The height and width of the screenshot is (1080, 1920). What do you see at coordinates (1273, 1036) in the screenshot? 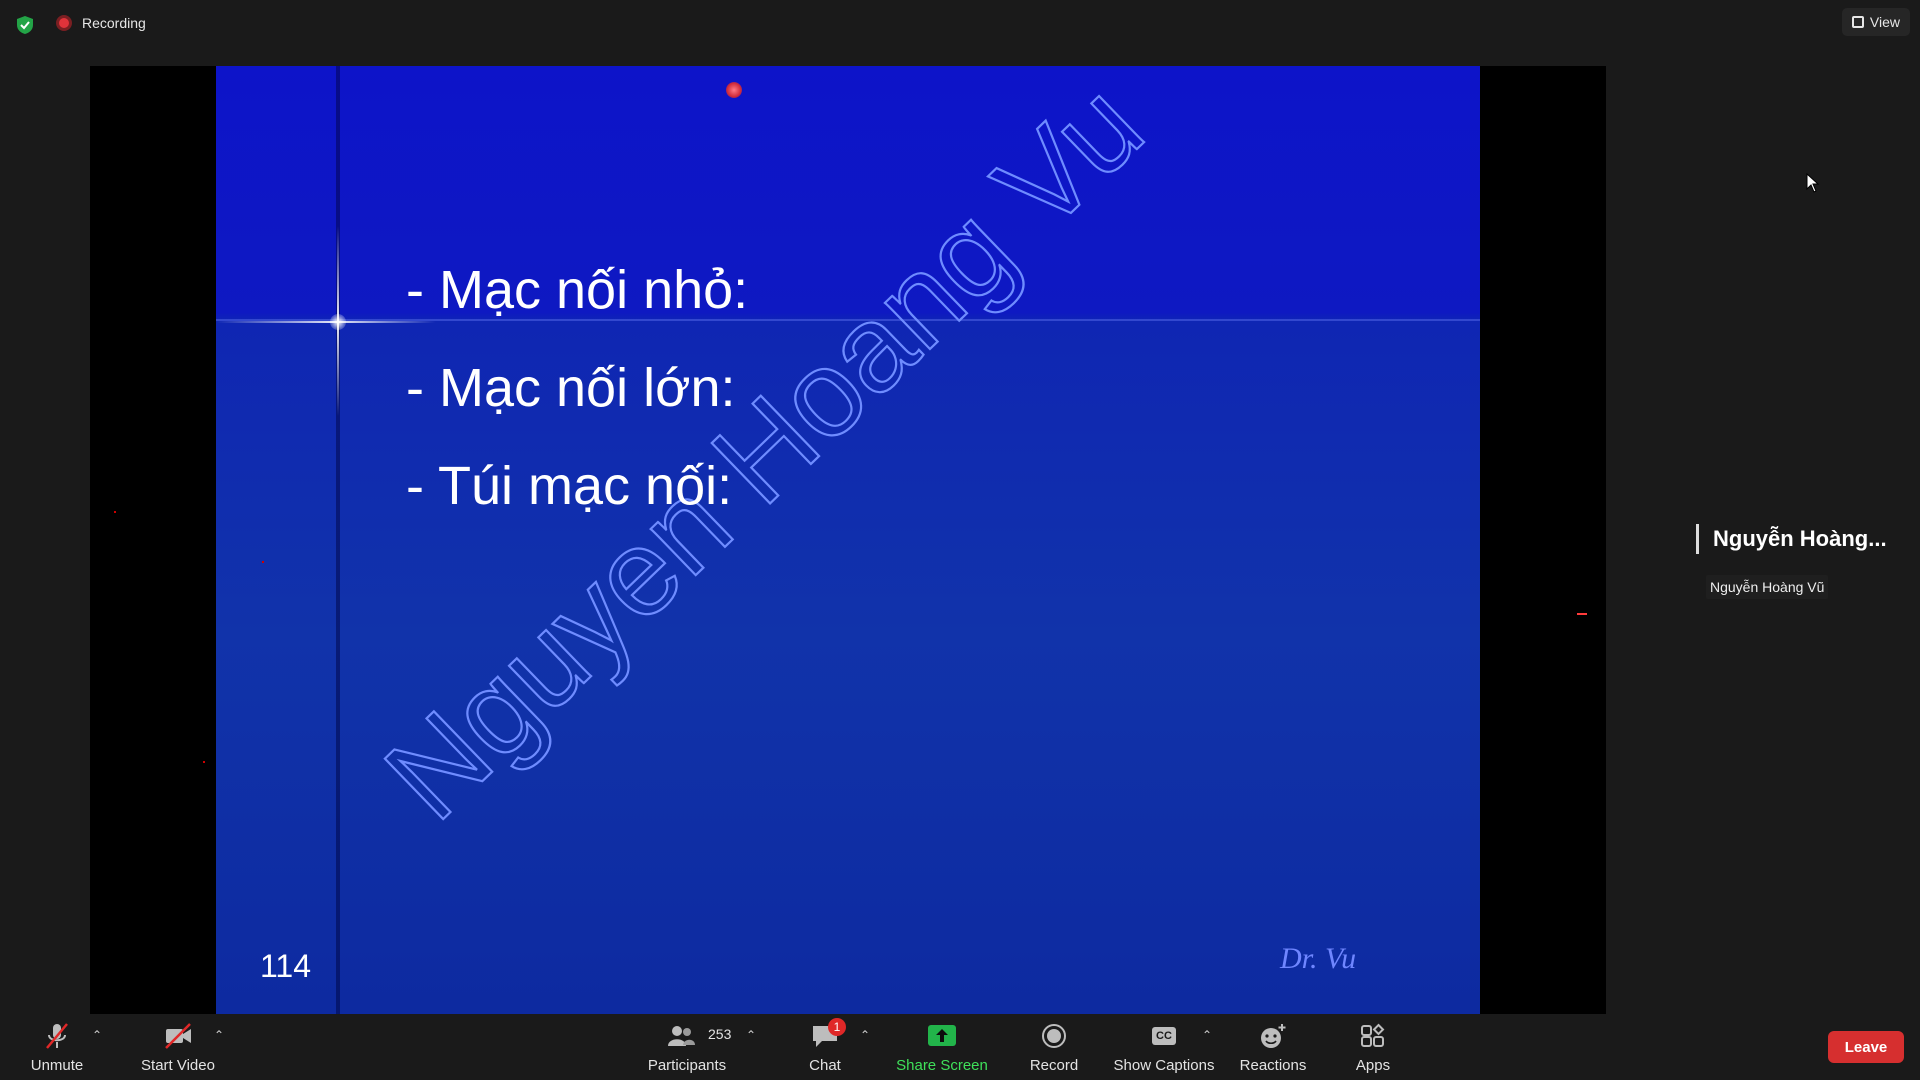
I see `reactions-icon` at bounding box center [1273, 1036].